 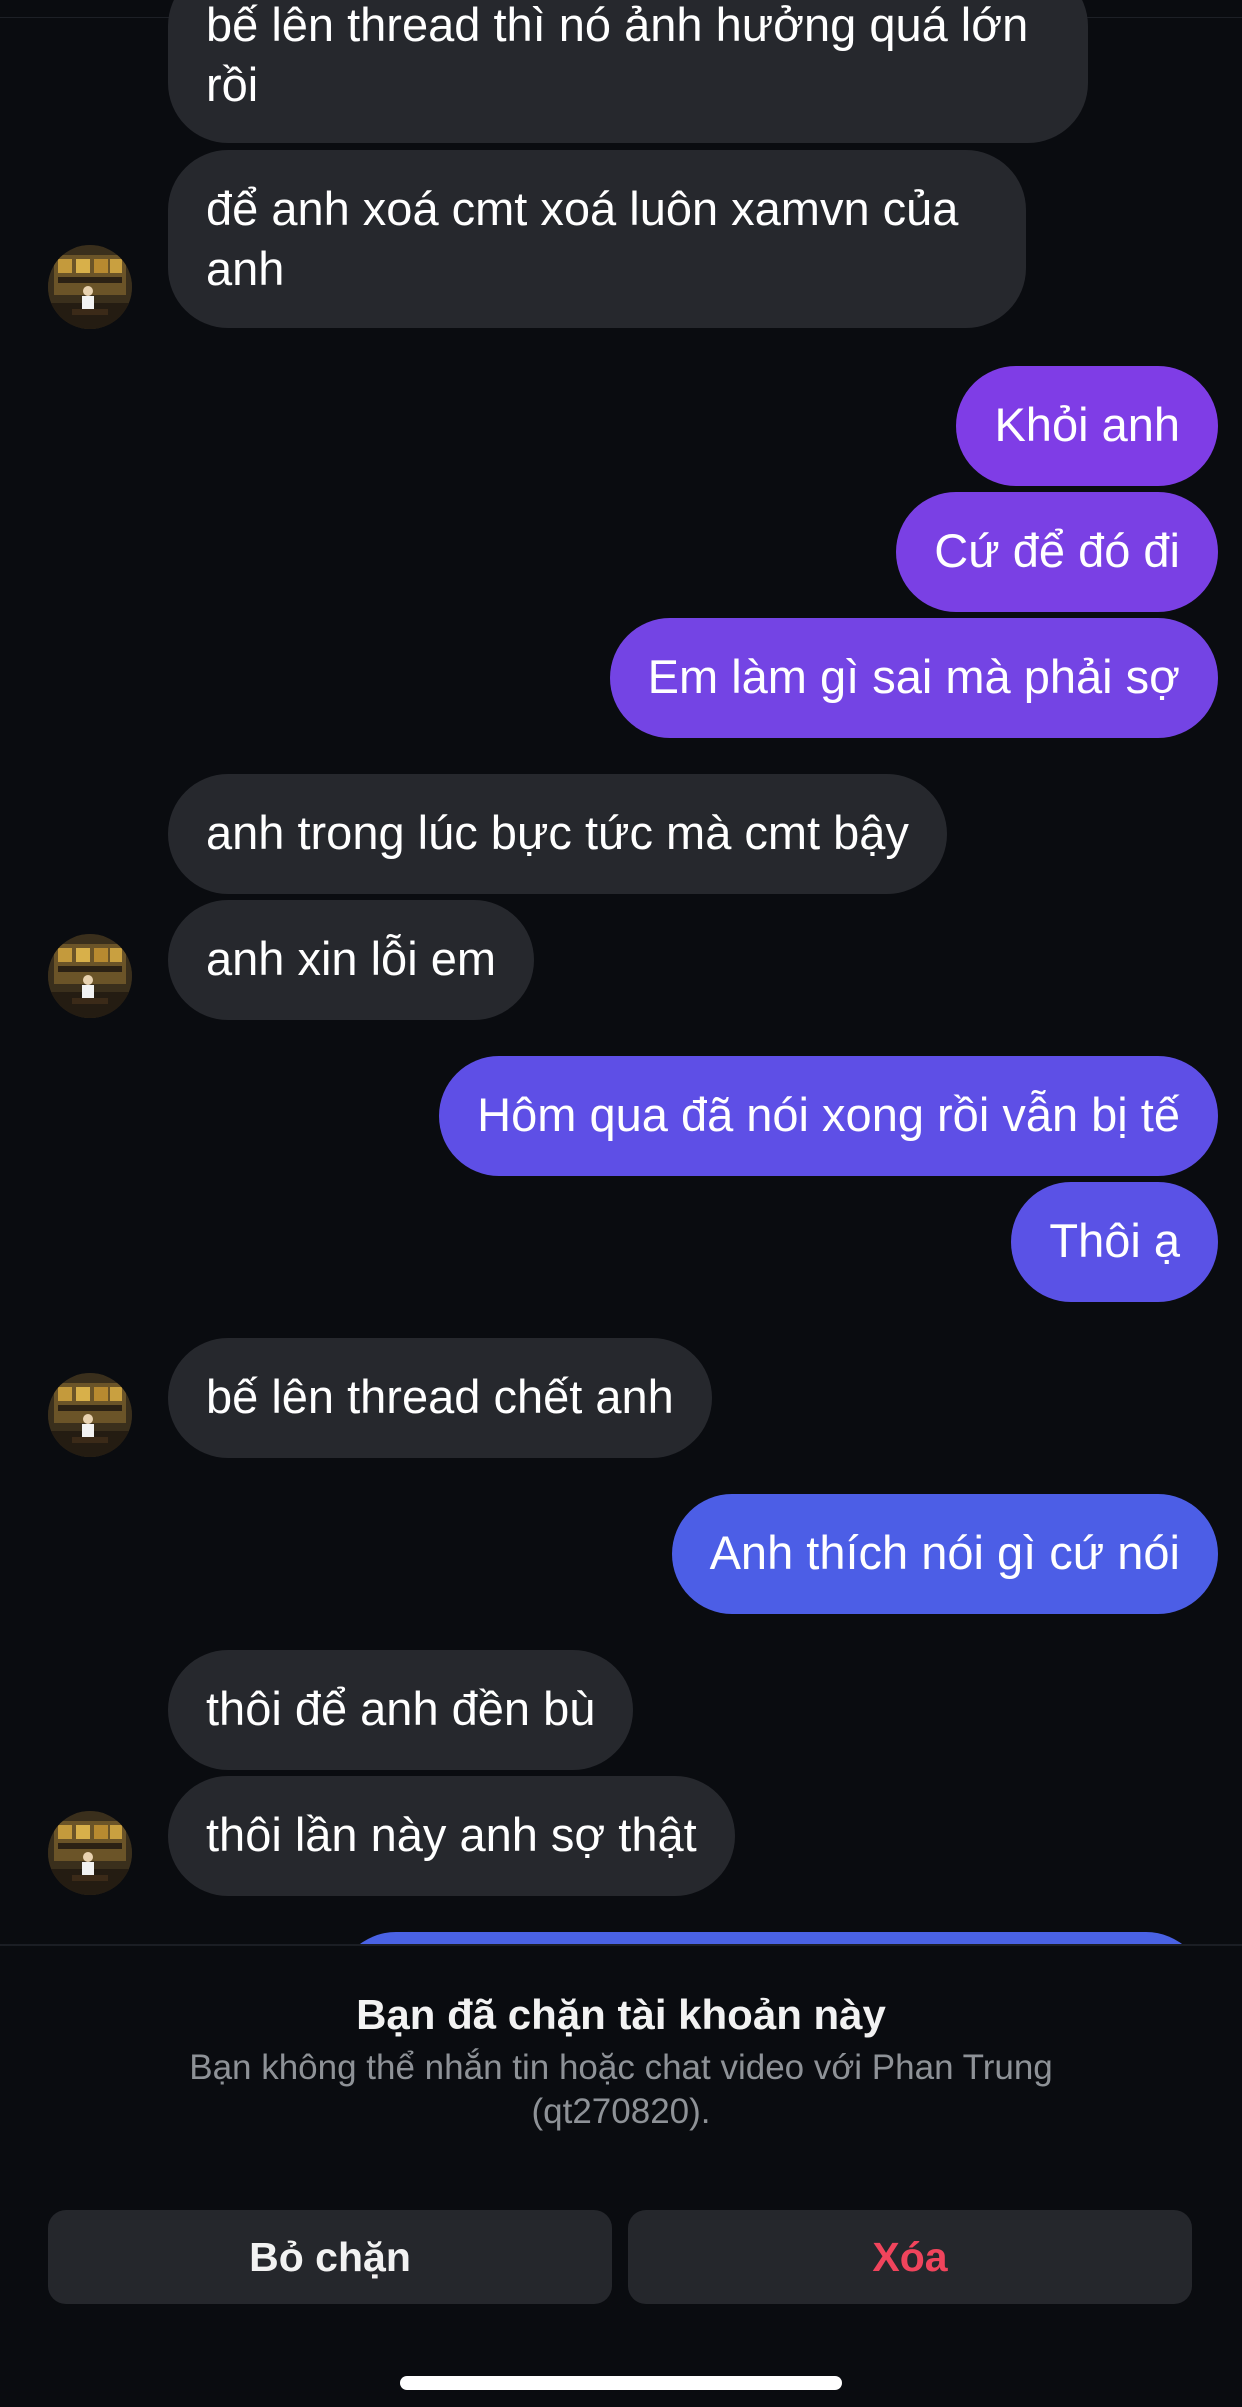 I want to click on home-indicator, so click(x=621, y=2383).